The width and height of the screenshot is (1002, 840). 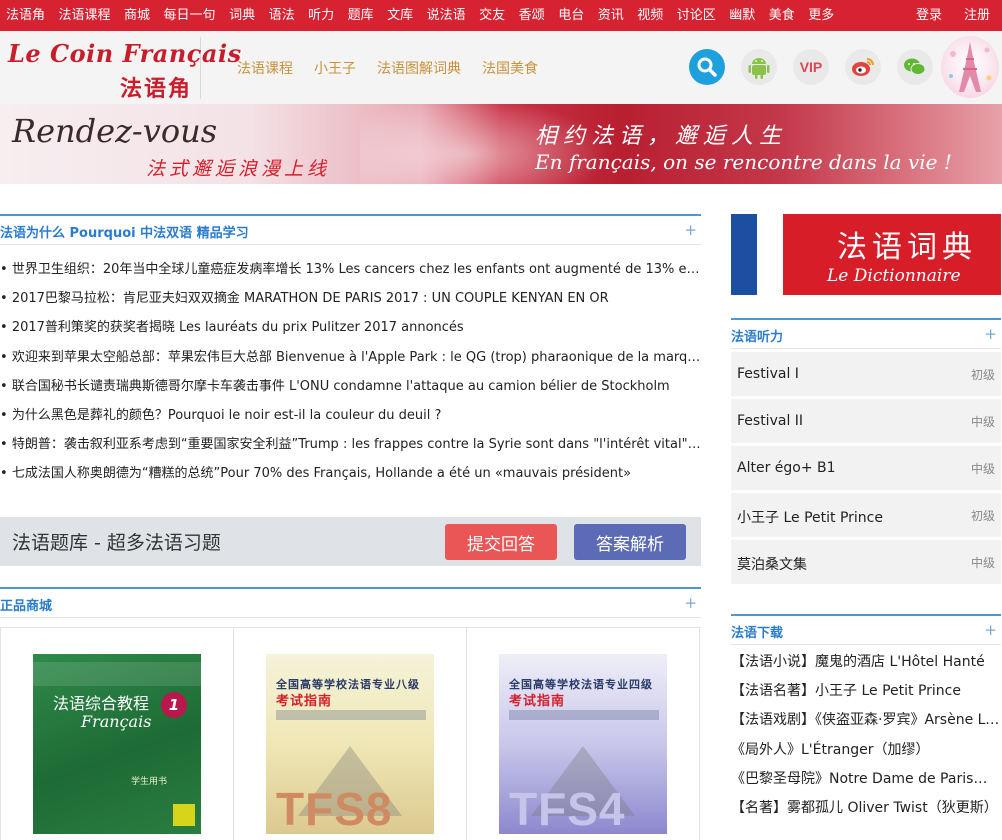 What do you see at coordinates (630, 542) in the screenshot?
I see `answer-analysis-button: 答案解析` at bounding box center [630, 542].